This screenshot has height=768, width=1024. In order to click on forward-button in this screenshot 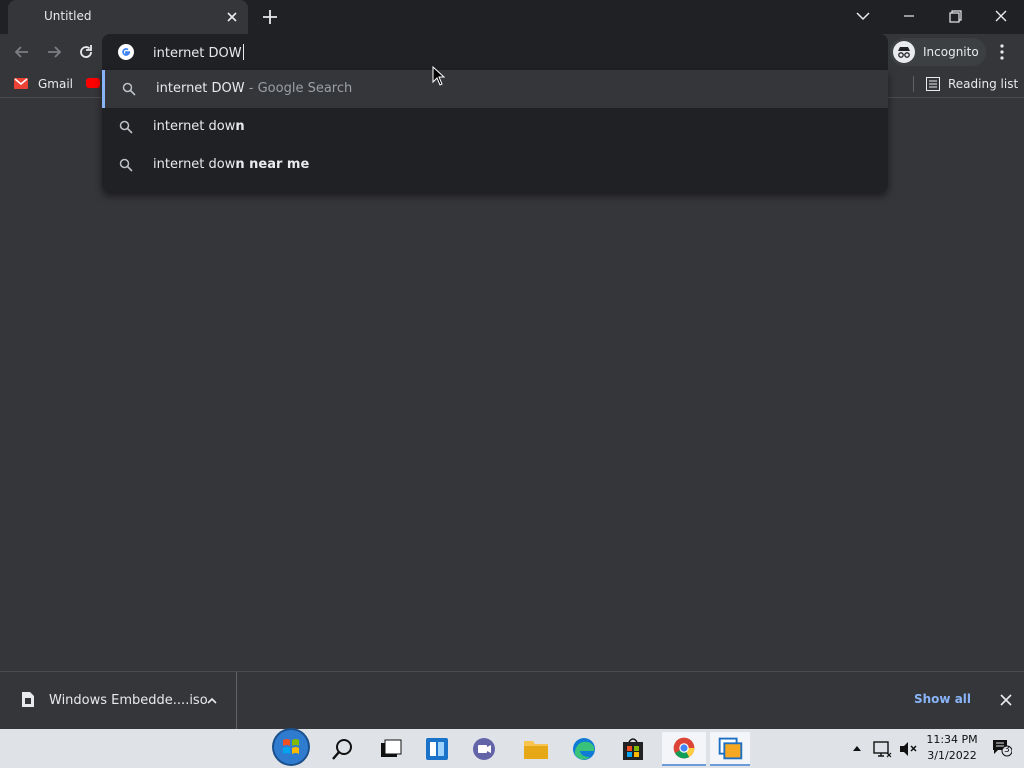, I will do `click(54, 52)`.